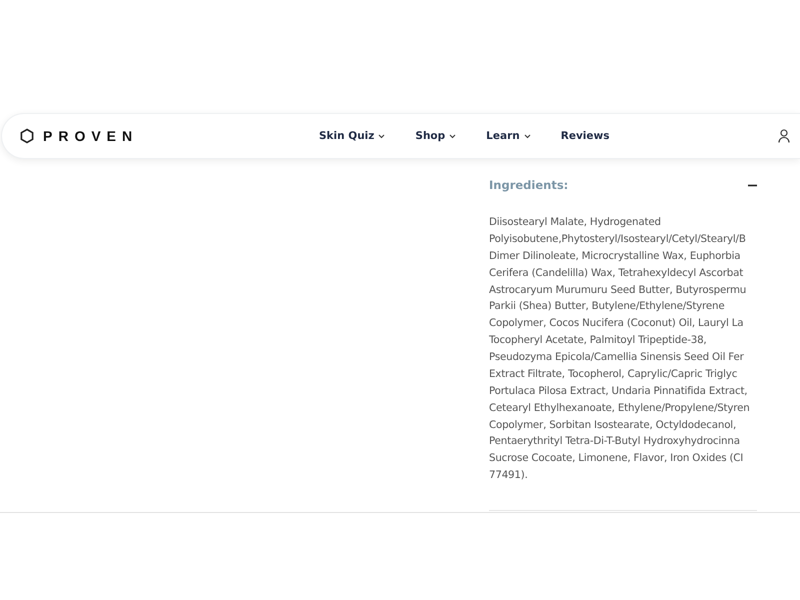 The image size is (800, 600). What do you see at coordinates (620, 408) in the screenshot?
I see `ingredient-text: Cetearyl Ethylhexanoate, Ethylene/Propylene/Styren` at bounding box center [620, 408].